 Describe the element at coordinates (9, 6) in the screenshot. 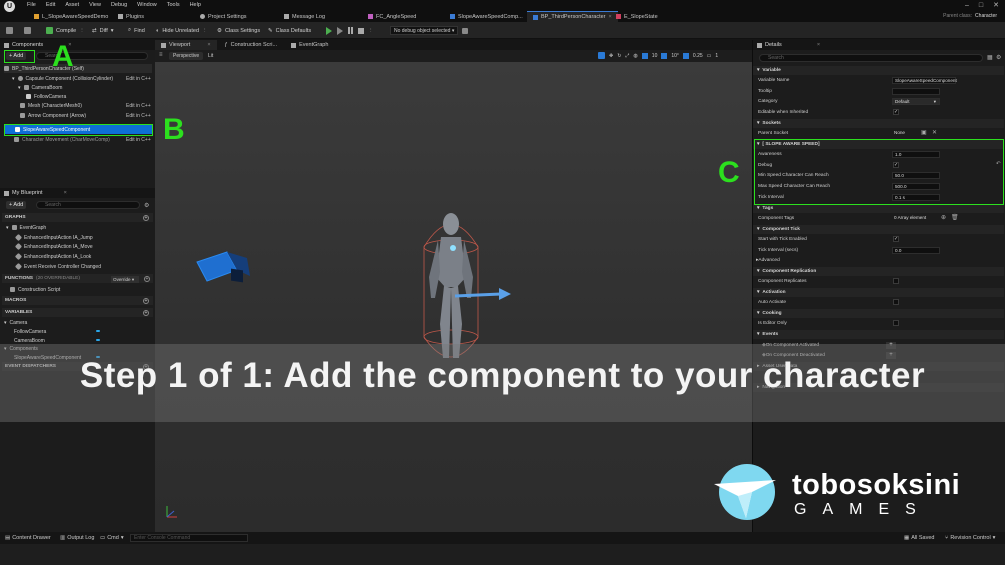

I see `unreal-logo-icon: U` at that location.